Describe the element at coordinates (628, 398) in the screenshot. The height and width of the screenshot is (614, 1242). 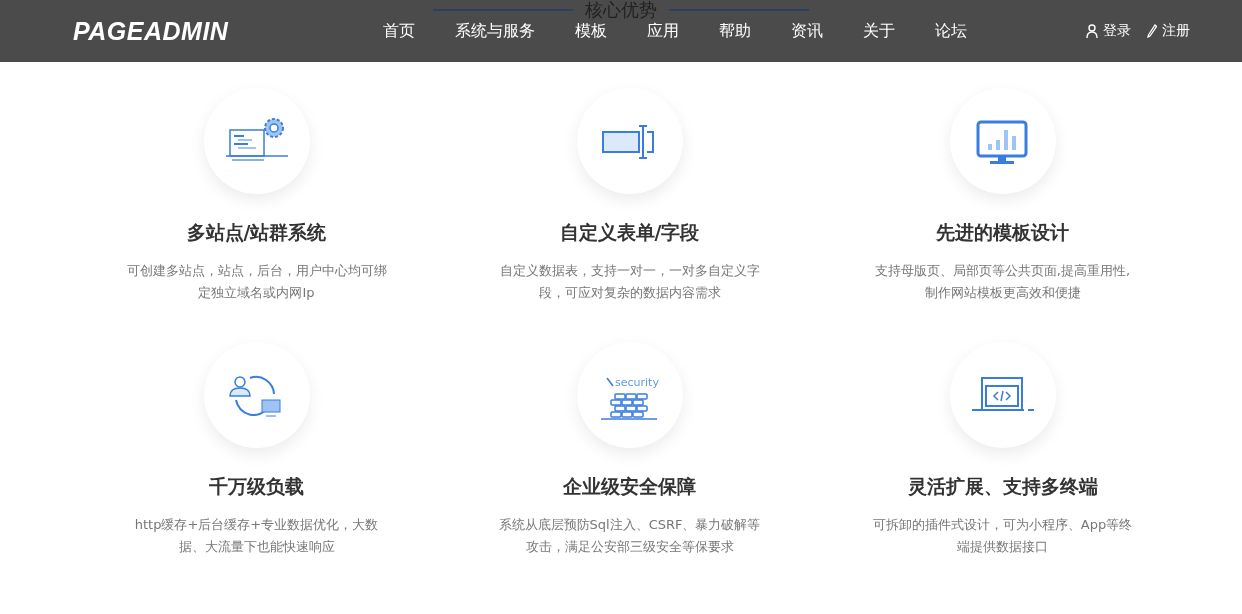
I see `brick-wall-icon` at that location.